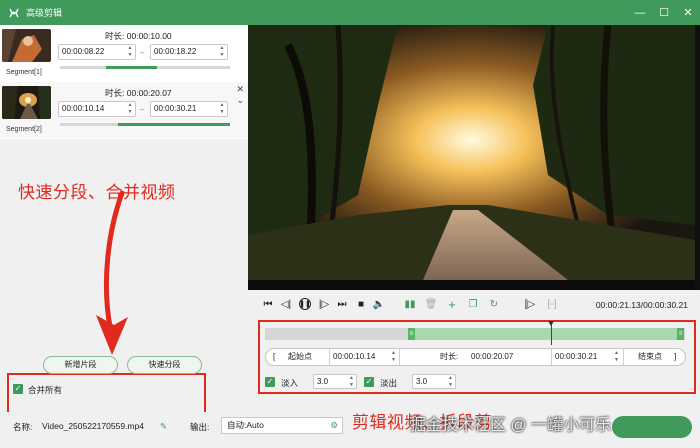 The width and height of the screenshot is (700, 448). I want to click on output-label: 输出:, so click(200, 427).